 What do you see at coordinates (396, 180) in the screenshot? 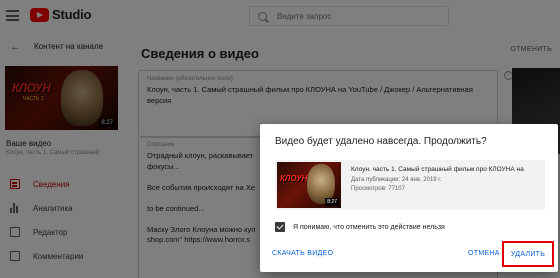
I see `video-card-date: Дата публикации: 24 янв. 2019 г.` at bounding box center [396, 180].